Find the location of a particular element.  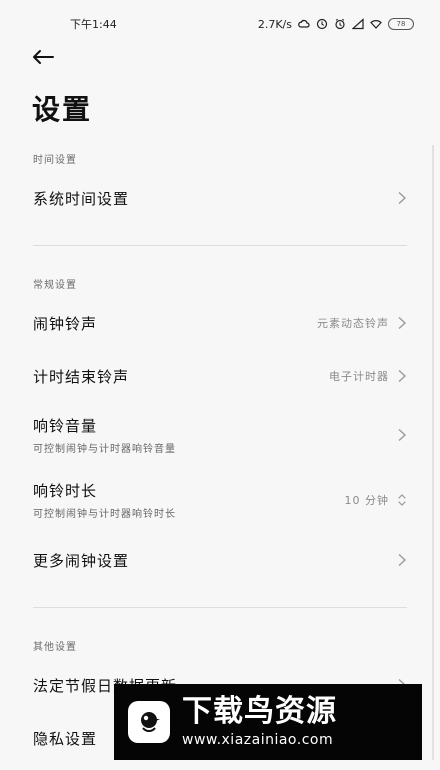

watermark-title: 下载鸟资源 is located at coordinates (259, 711).